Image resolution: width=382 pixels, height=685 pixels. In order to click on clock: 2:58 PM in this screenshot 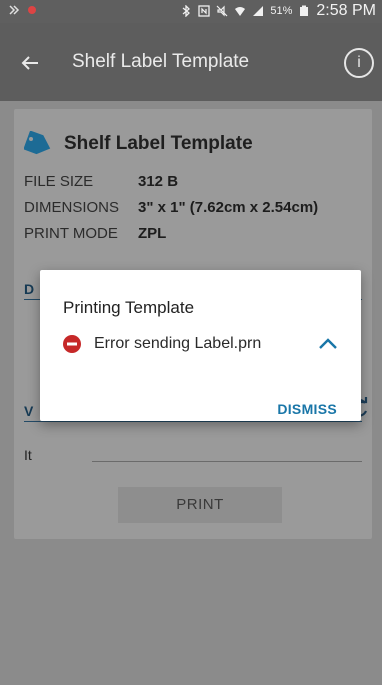, I will do `click(346, 10)`.